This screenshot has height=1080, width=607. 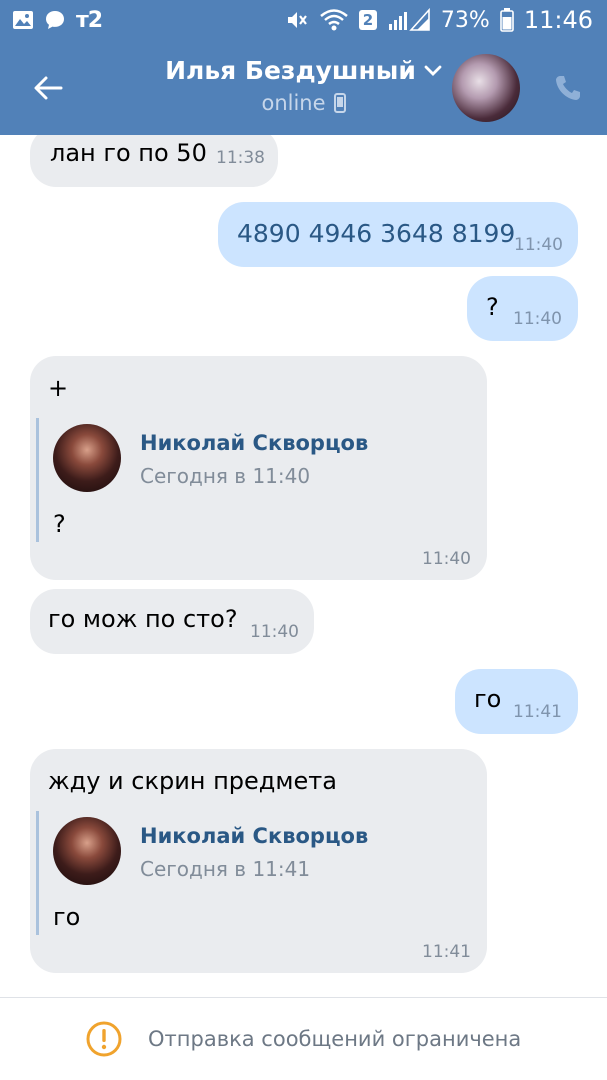 What do you see at coordinates (290, 70) in the screenshot?
I see `contact-name: Илья Бездушный` at bounding box center [290, 70].